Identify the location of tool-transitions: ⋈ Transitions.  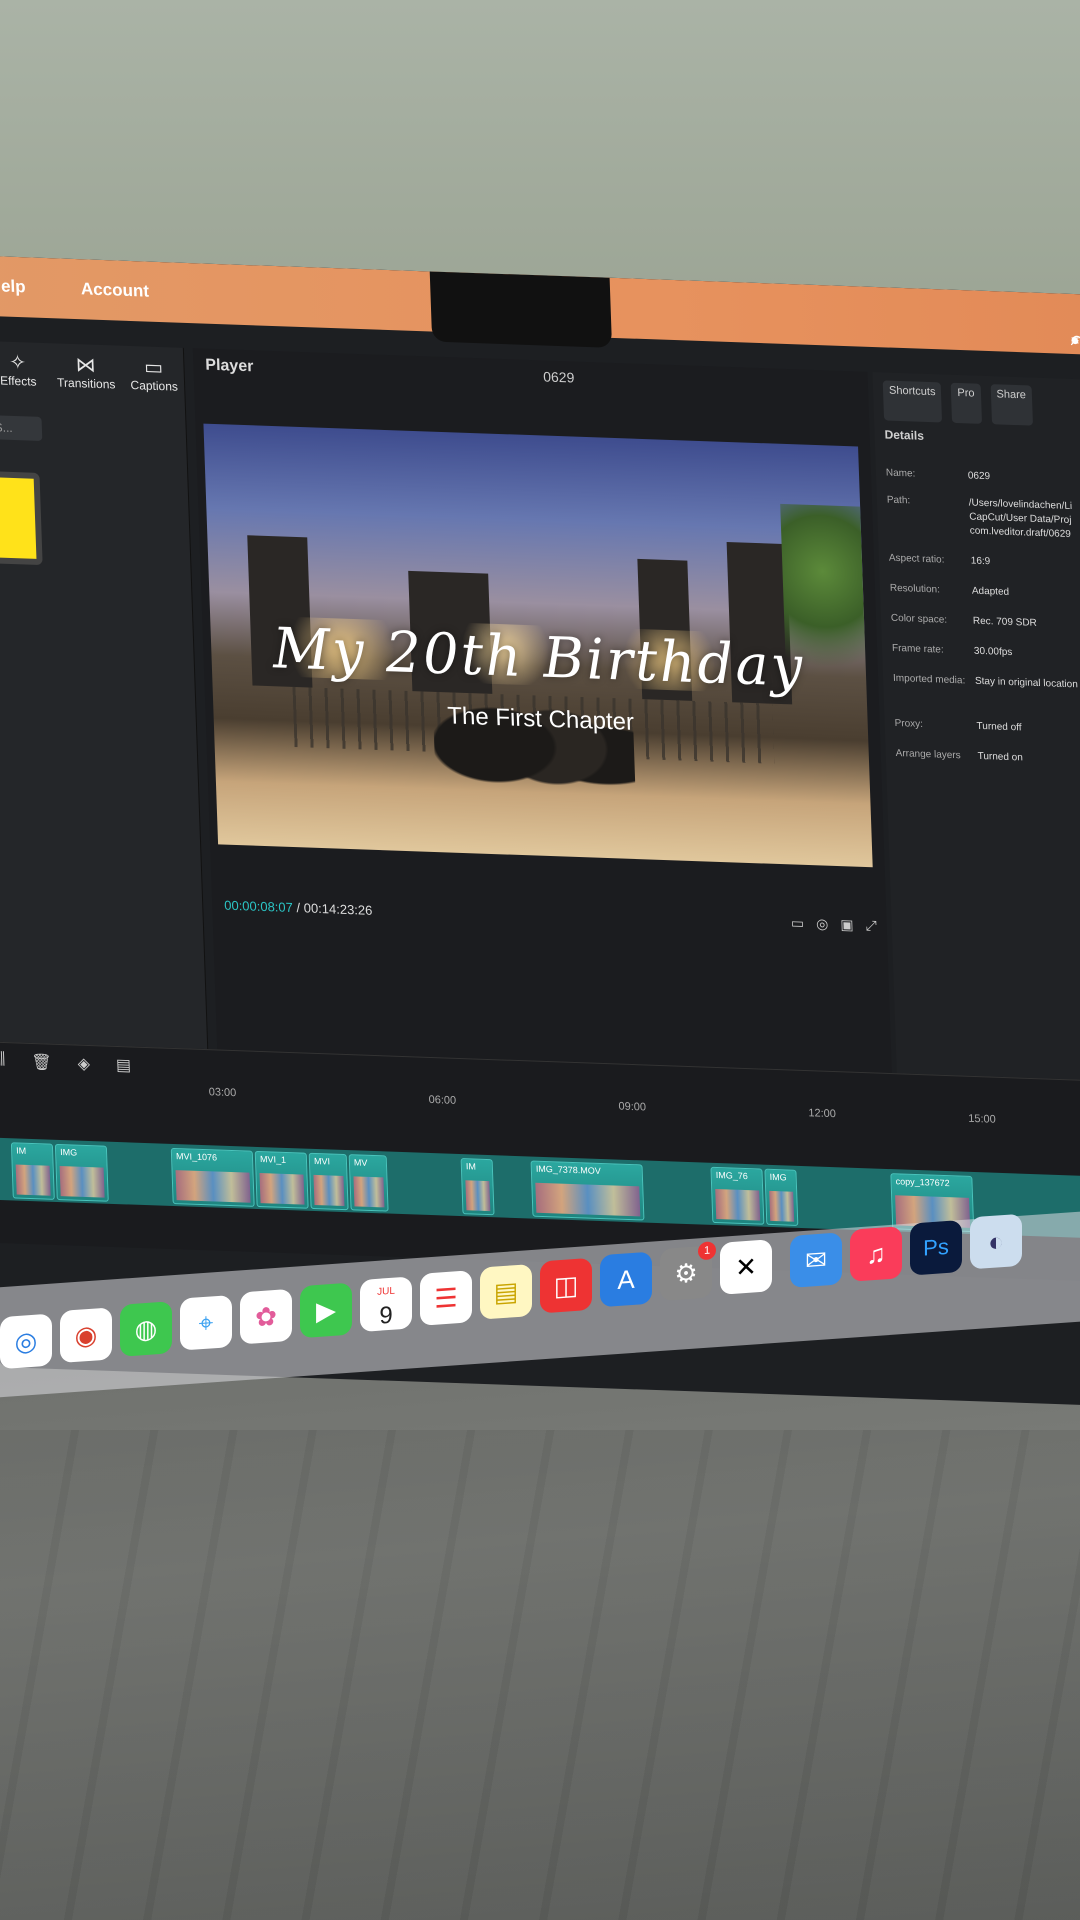
(85, 372).